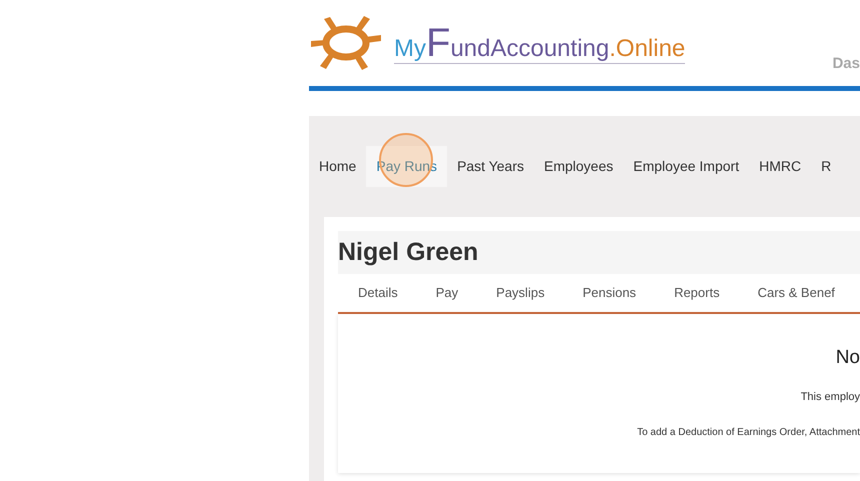  What do you see at coordinates (848, 358) in the screenshot?
I see `panel-heading: No` at bounding box center [848, 358].